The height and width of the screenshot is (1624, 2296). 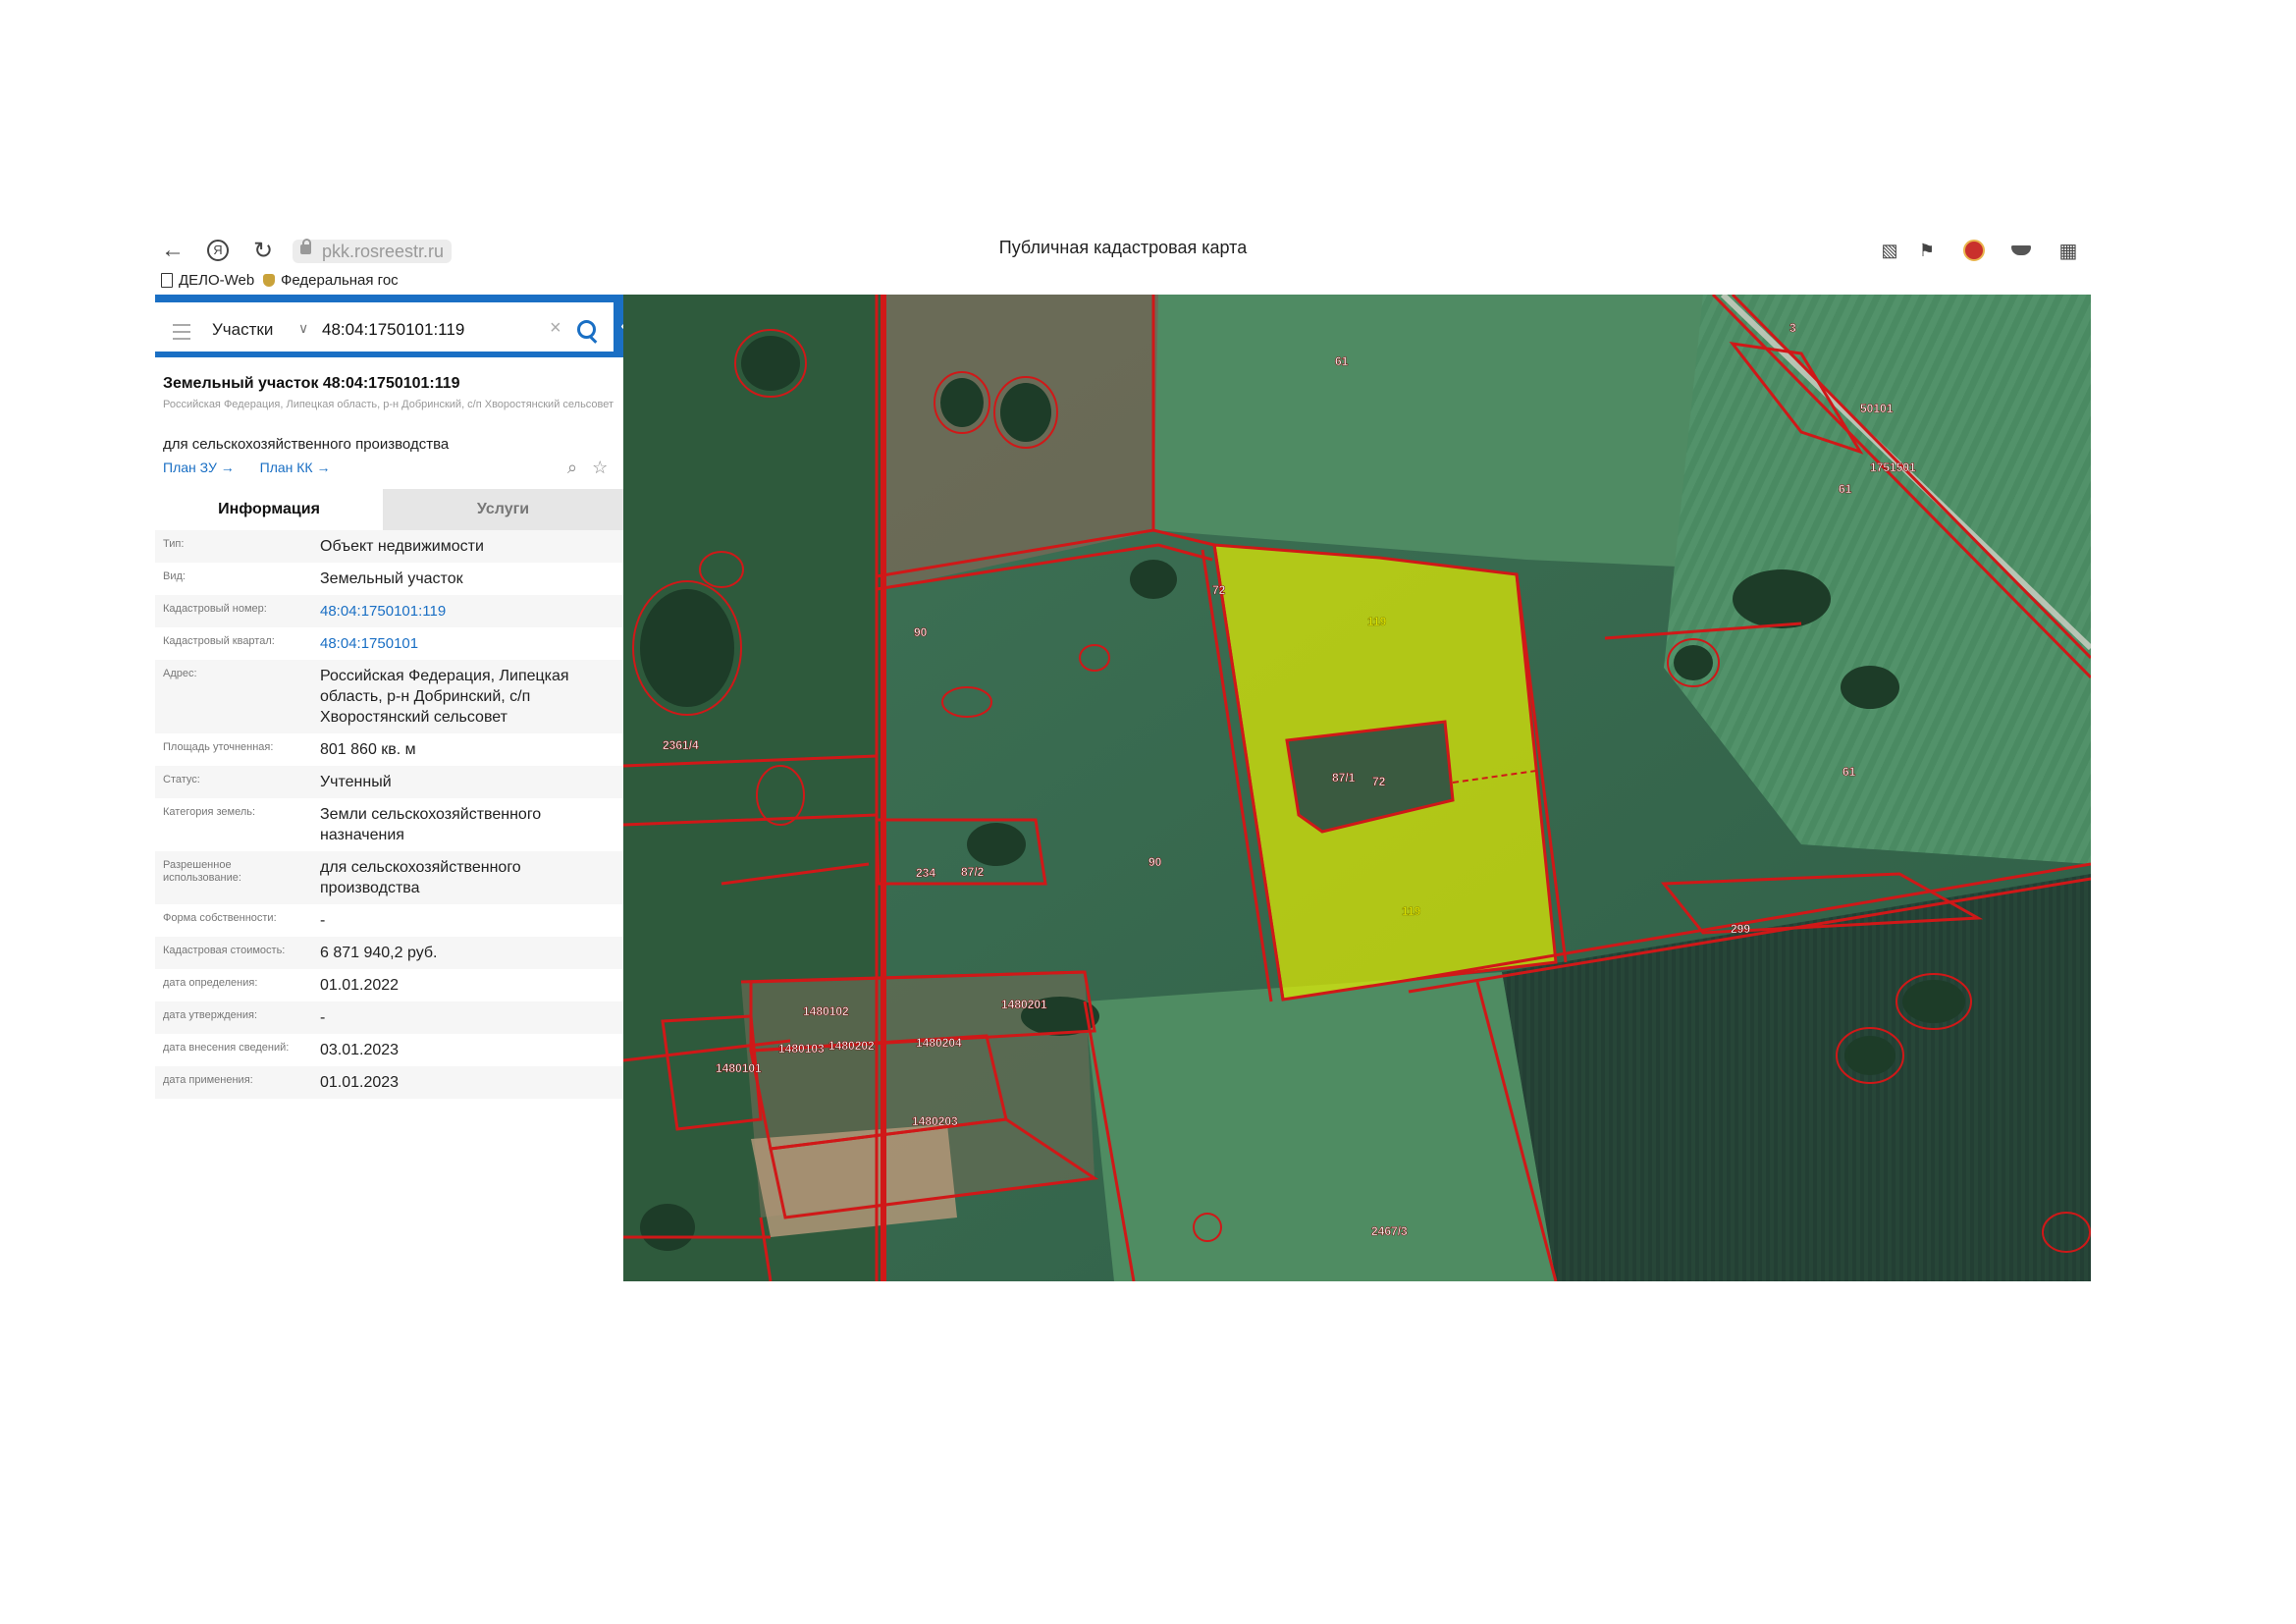 I want to click on yandex-icon: Я, so click(x=218, y=250).